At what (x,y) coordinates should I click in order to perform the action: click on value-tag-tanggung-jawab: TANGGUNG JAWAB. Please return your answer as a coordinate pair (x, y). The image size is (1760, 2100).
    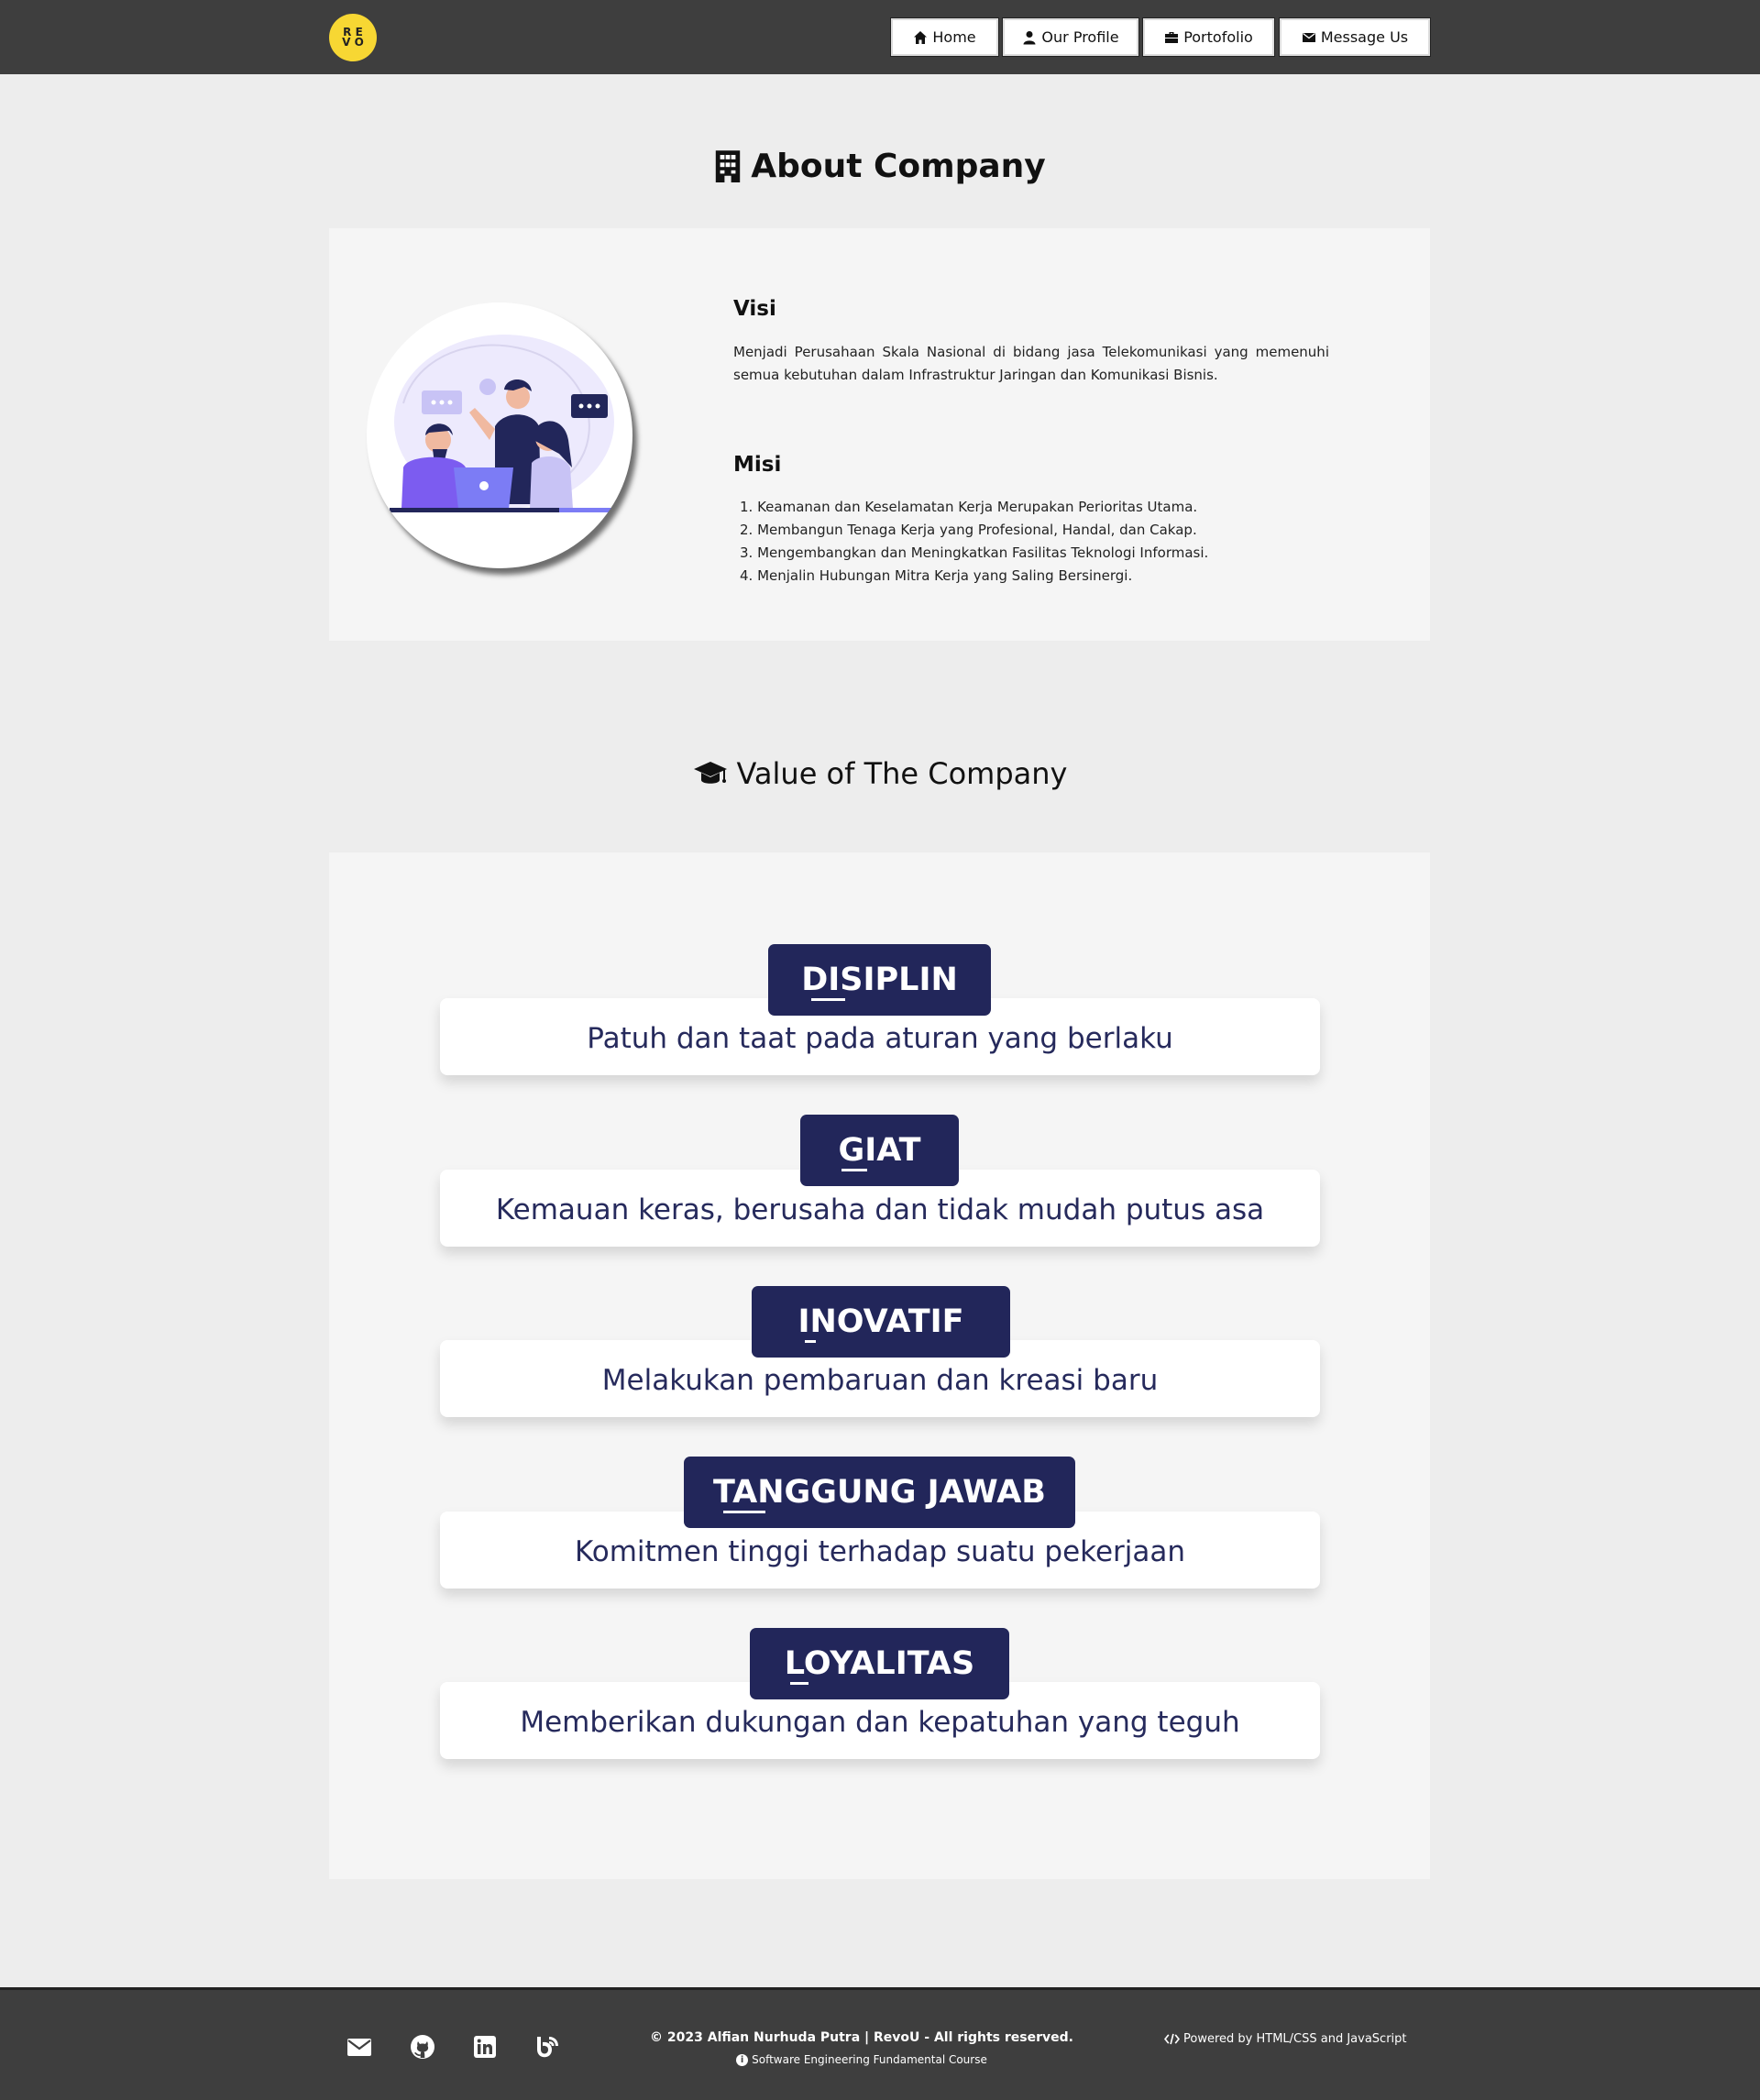
    Looking at the image, I should click on (879, 1492).